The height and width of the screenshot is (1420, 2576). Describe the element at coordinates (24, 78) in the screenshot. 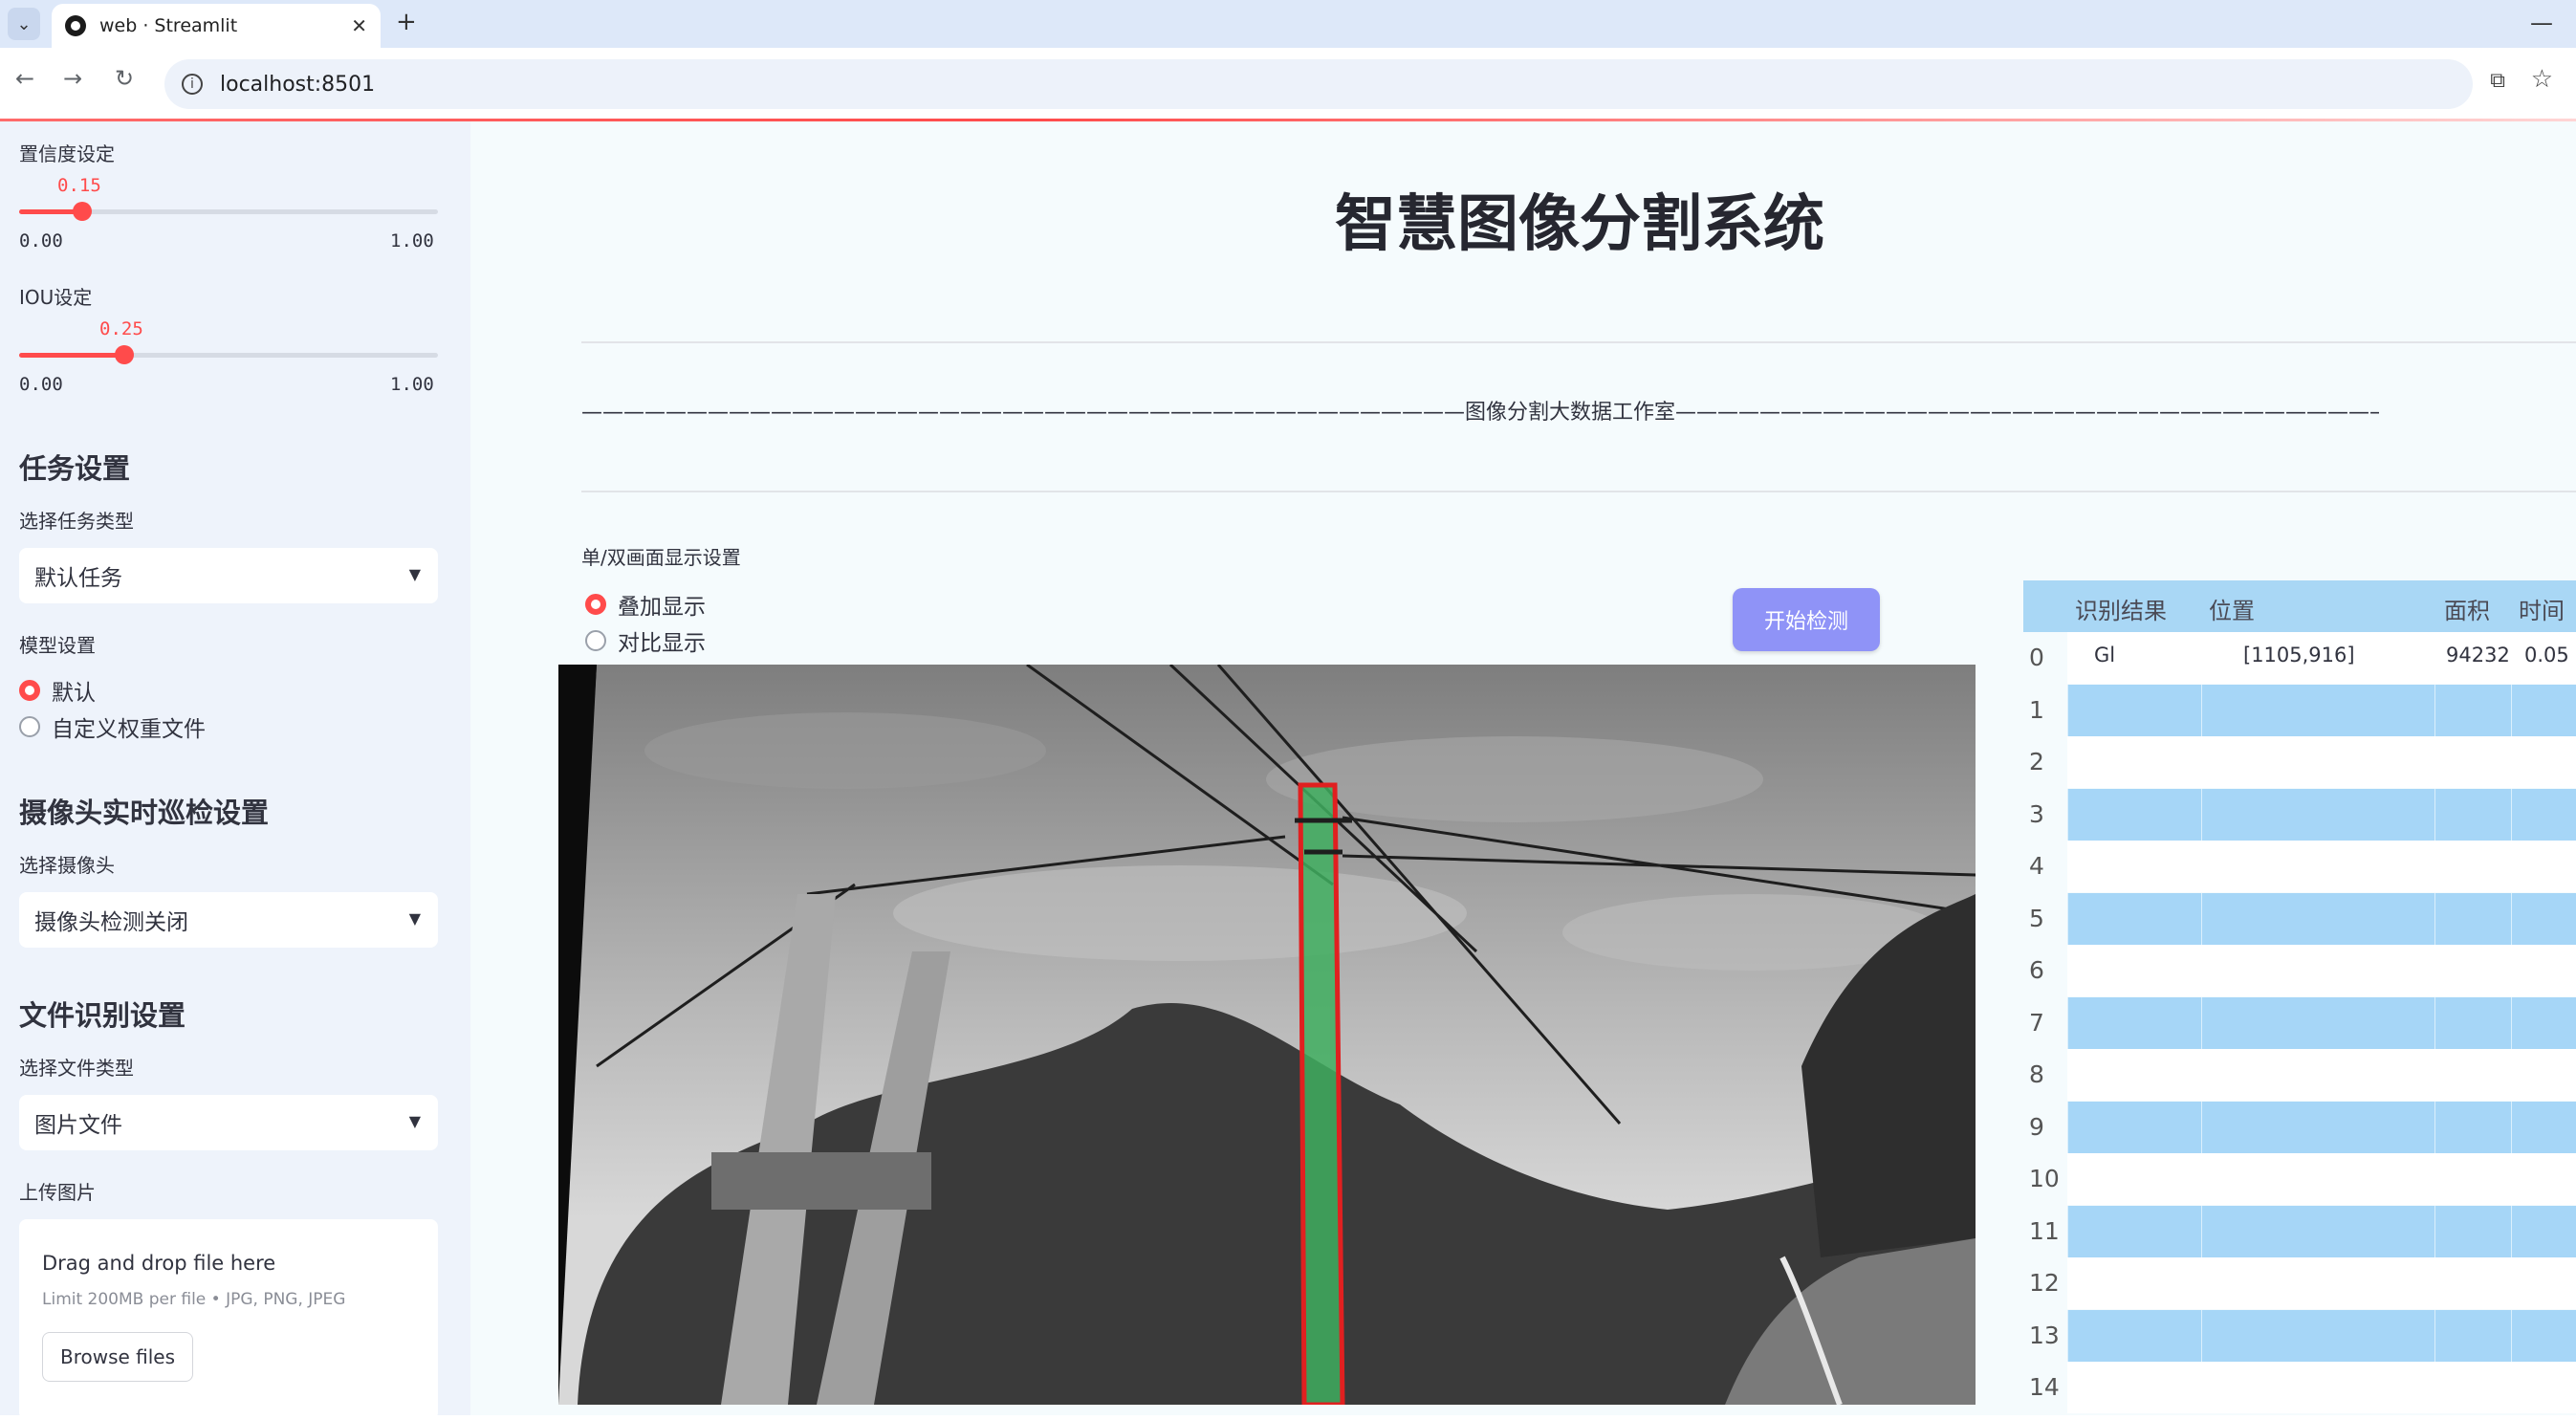

I see `back-arrow-icon: ←` at that location.